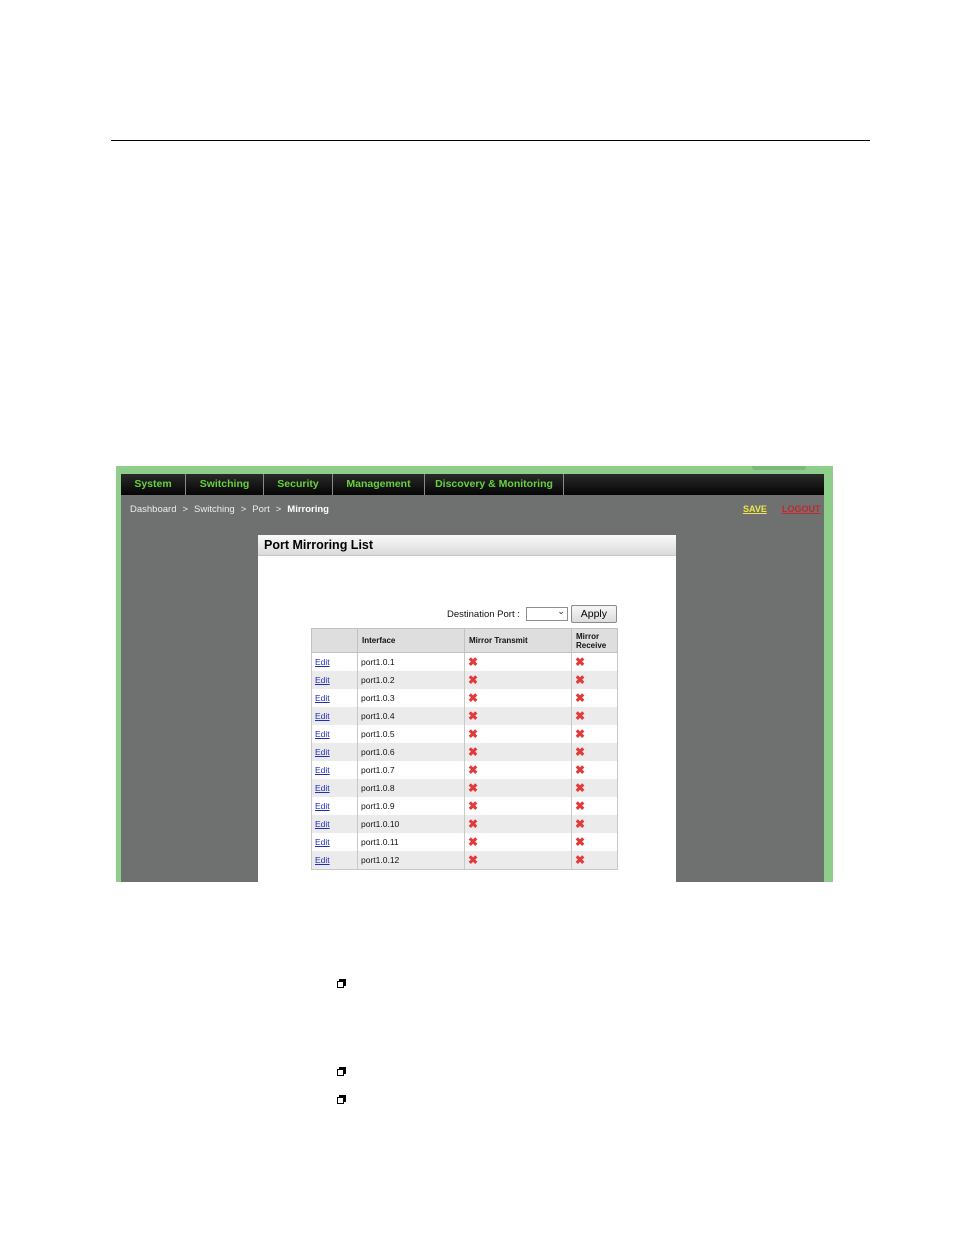  What do you see at coordinates (411, 661) in the screenshot?
I see `interface-cell: port1.0.1` at bounding box center [411, 661].